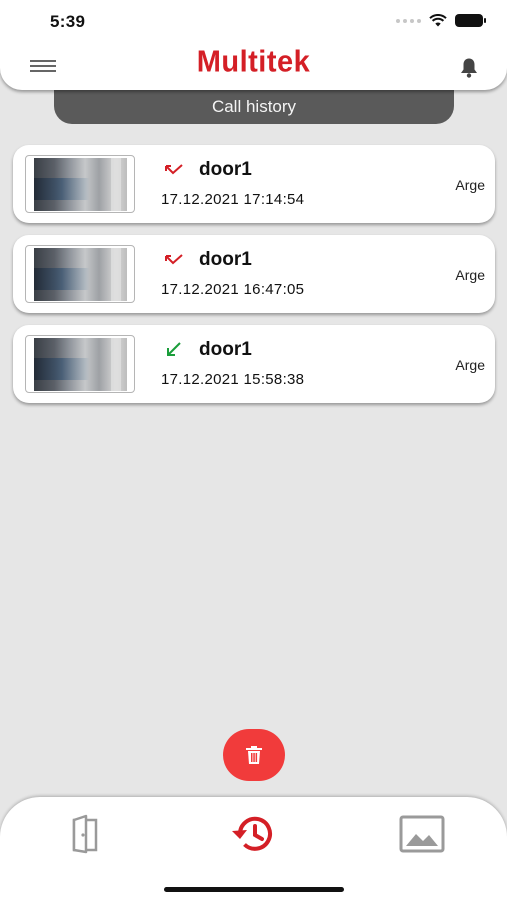 This screenshot has width=507, height=900. Describe the element at coordinates (233, 379) in the screenshot. I see `call-datetime: 17.12.2021 15:58:38` at that location.